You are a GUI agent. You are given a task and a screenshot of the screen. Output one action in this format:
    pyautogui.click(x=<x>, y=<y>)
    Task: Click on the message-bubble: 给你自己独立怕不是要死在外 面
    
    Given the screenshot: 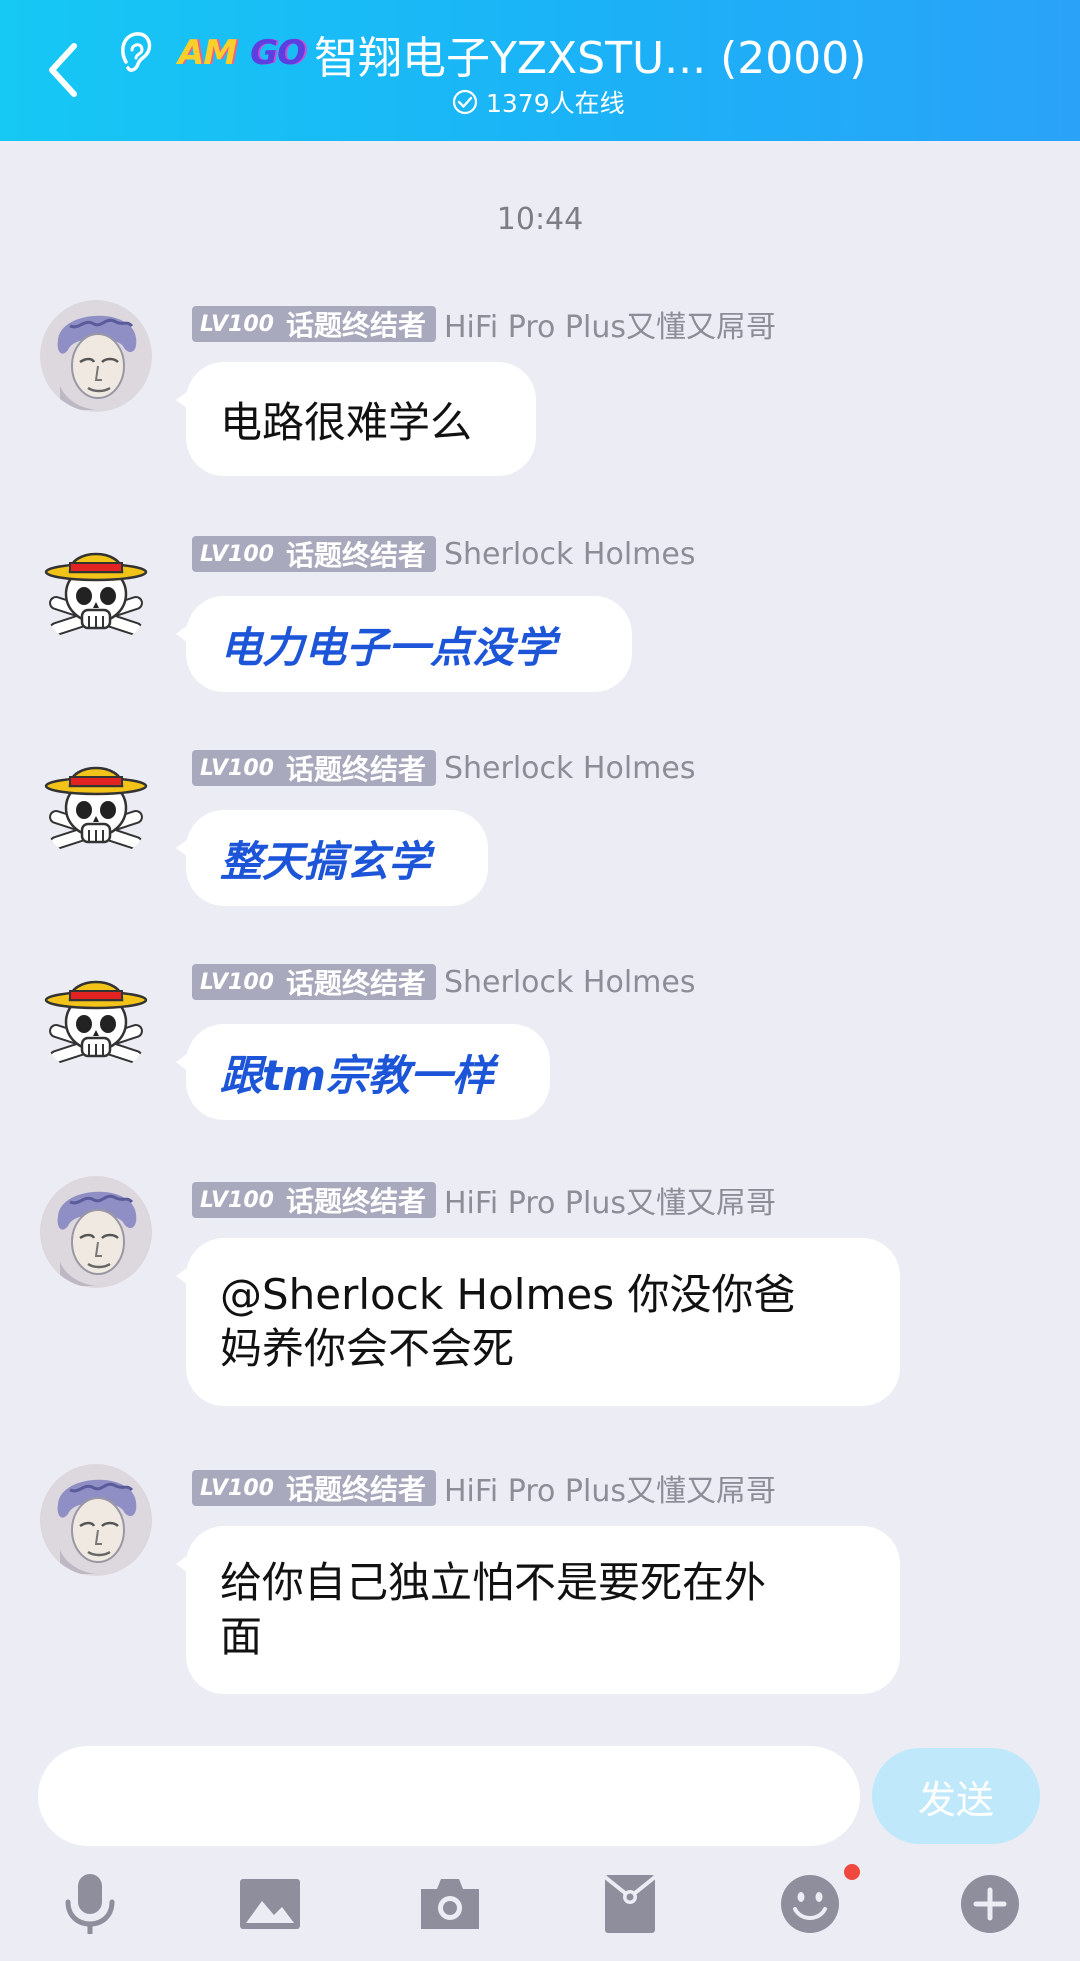 What is the action you would take?
    pyautogui.click(x=538, y=1610)
    